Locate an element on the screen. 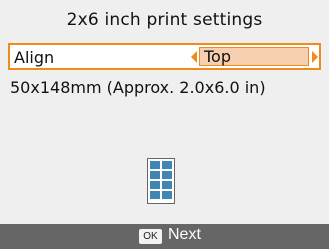 This screenshot has height=249, width=329. next-button: Next is located at coordinates (184, 235).